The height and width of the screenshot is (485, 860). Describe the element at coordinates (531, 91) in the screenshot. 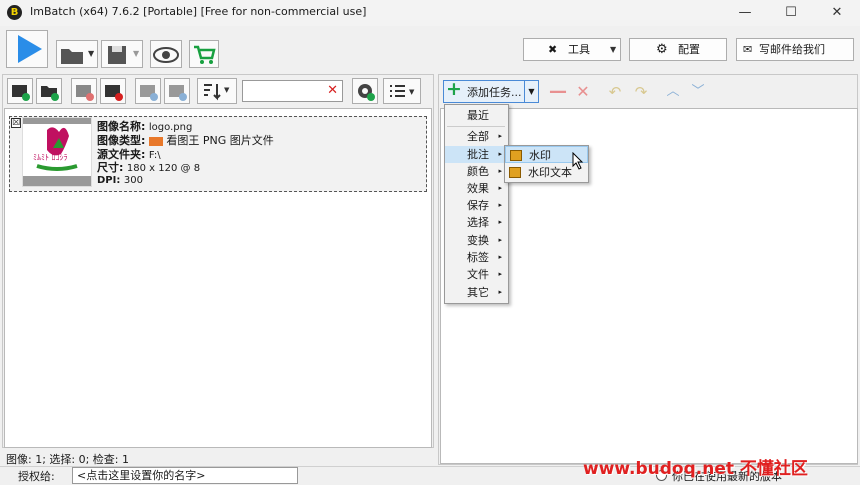

I see `add-task-dropdown-arrow: ▼` at that location.